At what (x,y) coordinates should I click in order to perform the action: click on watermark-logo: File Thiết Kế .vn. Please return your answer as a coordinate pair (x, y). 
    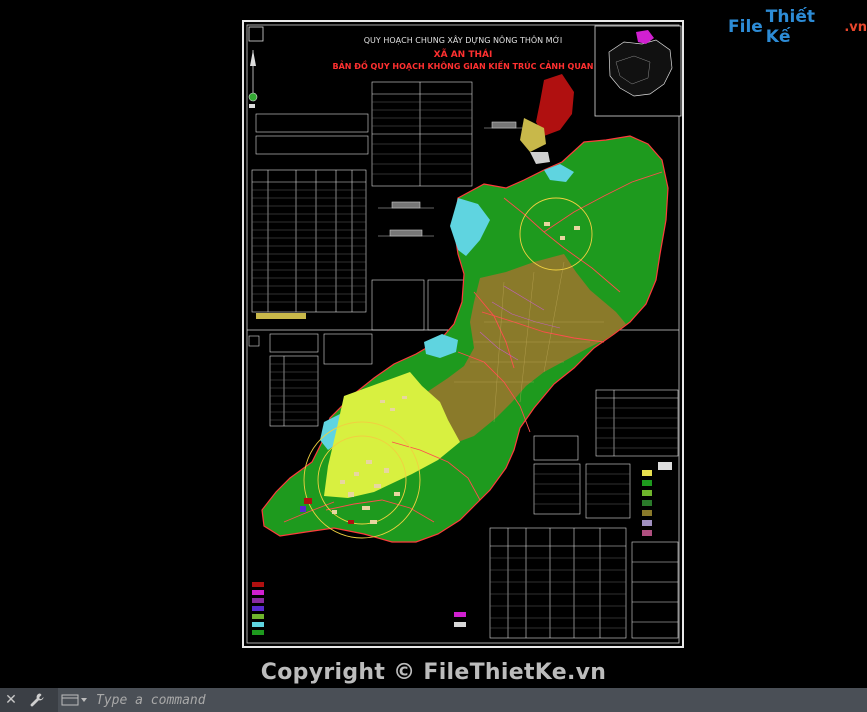
    Looking at the image, I should click on (797, 27).